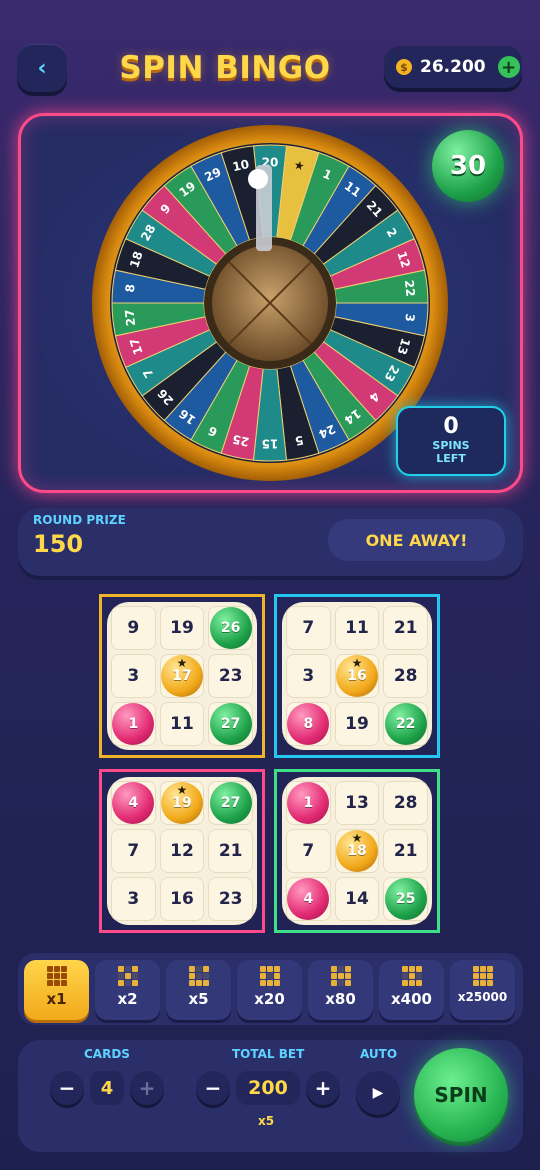 Image resolution: width=540 pixels, height=1170 pixels. Describe the element at coordinates (411, 990) in the screenshot. I see `multiplier-option: x400` at that location.